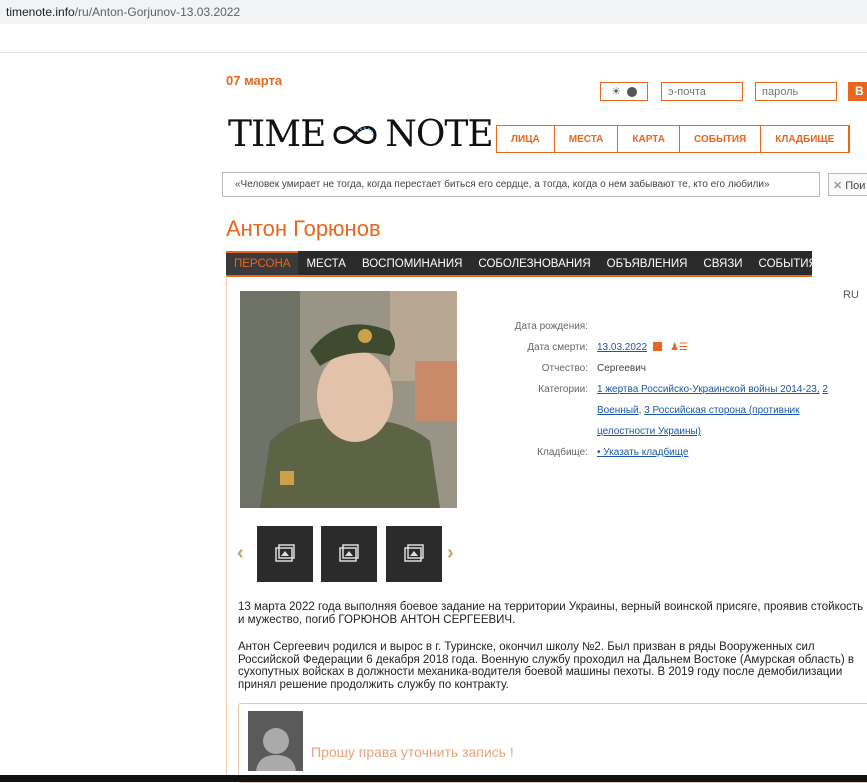 The image size is (867, 783). What do you see at coordinates (563, 389) in the screenshot?
I see `categories-label: Категории:` at bounding box center [563, 389].